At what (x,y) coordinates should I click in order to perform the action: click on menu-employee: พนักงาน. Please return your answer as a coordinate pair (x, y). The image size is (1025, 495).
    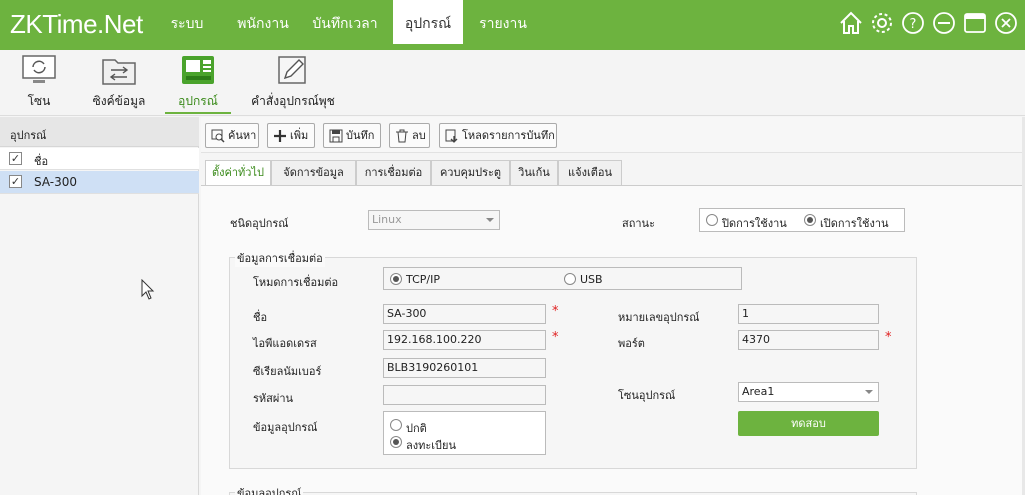
    Looking at the image, I should click on (263, 22).